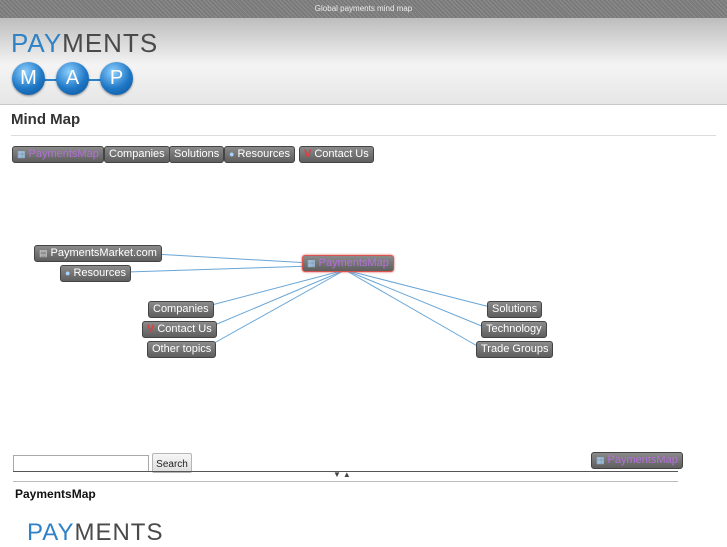 This screenshot has width=727, height=547. What do you see at coordinates (274, 288) in the screenshot?
I see `connector-companies` at bounding box center [274, 288].